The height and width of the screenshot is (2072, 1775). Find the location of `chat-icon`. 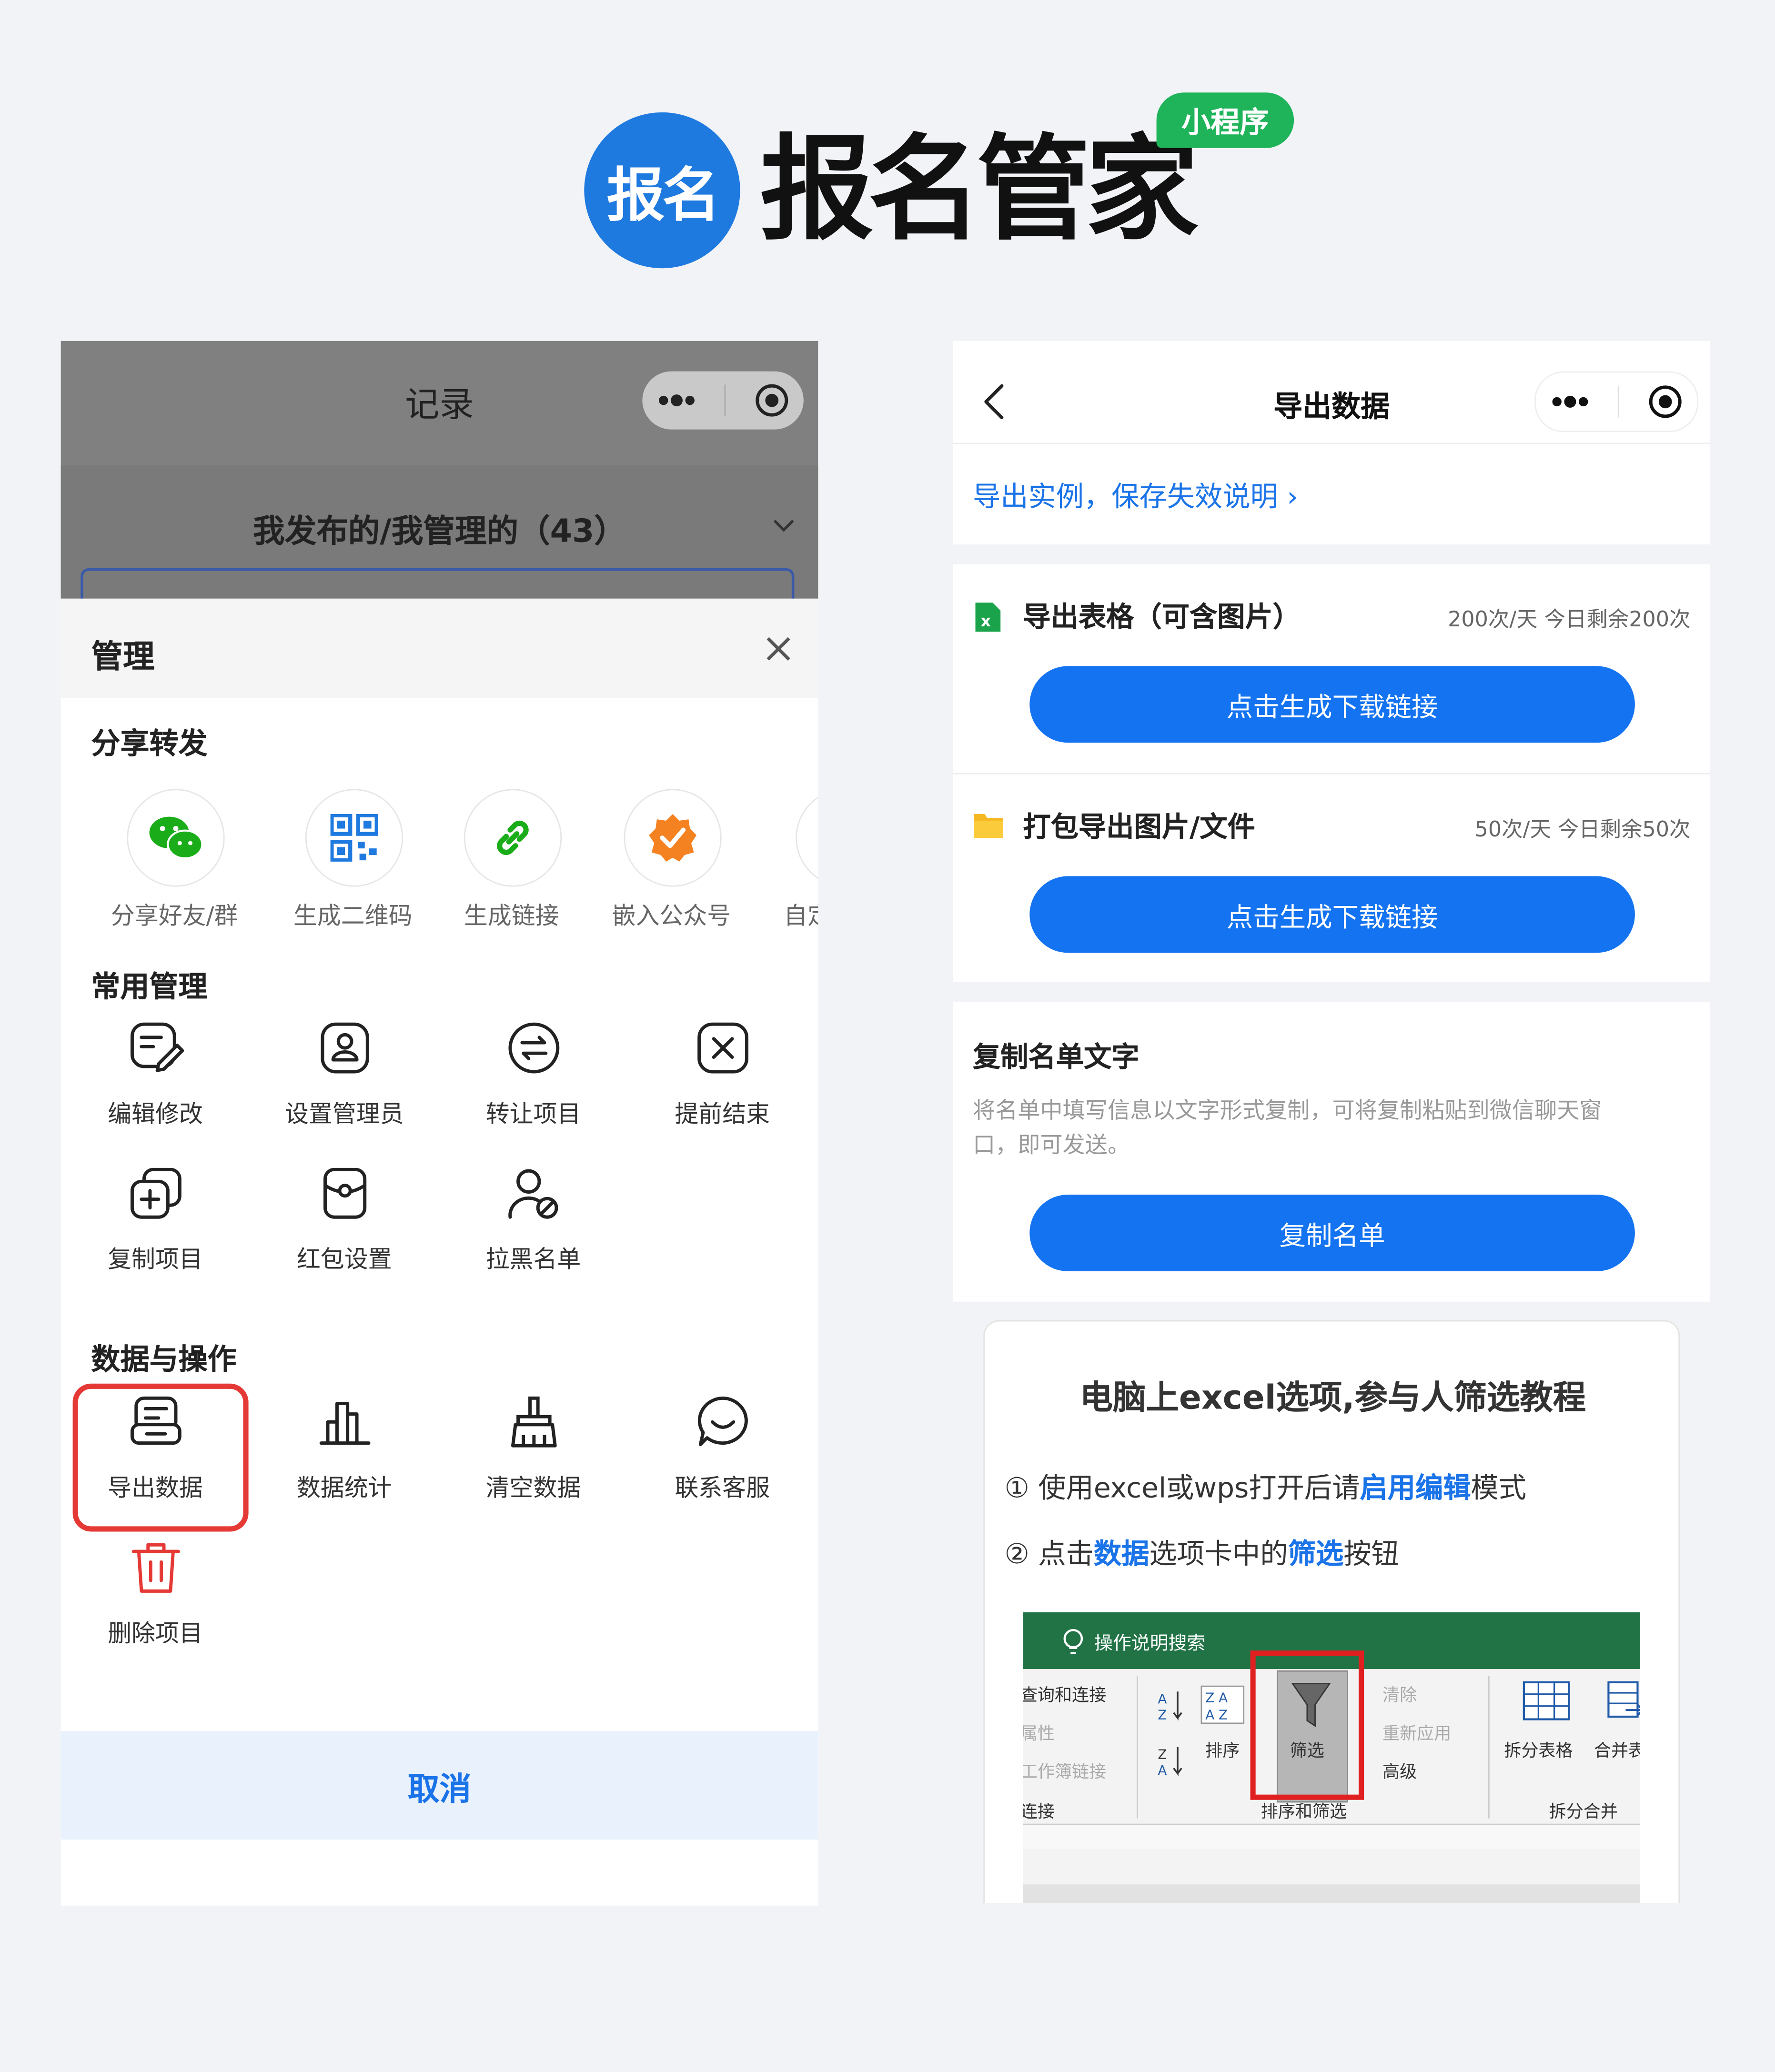

chat-icon is located at coordinates (722, 1422).